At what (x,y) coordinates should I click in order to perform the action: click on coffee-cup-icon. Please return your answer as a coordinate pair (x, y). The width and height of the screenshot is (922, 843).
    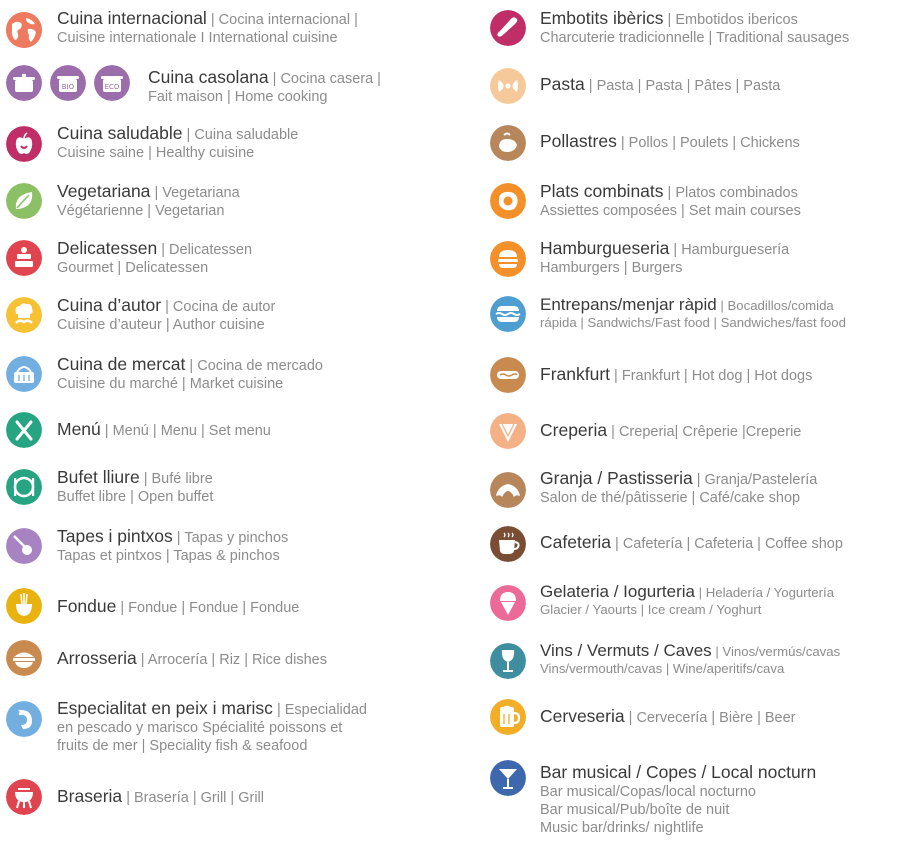
    Looking at the image, I should click on (508, 544).